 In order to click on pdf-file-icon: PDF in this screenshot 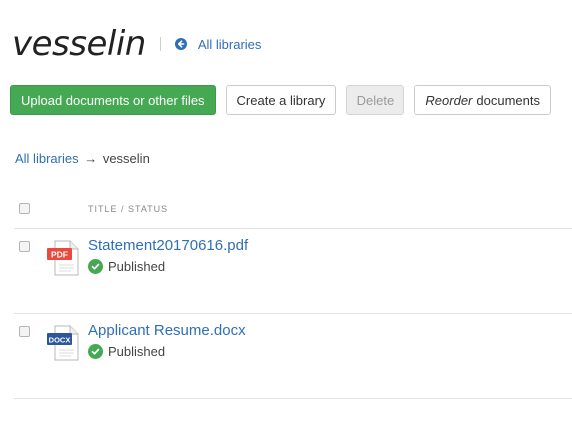, I will do `click(64, 260)`.